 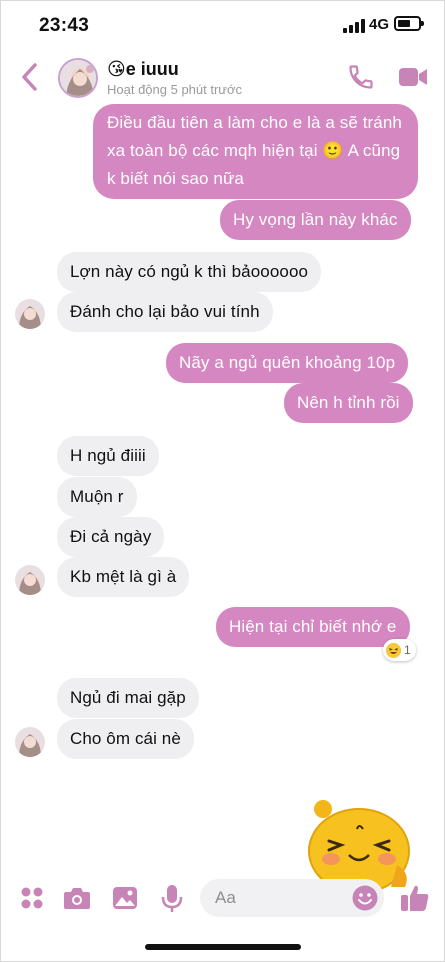 What do you see at coordinates (223, 947) in the screenshot?
I see `home-indicator` at bounding box center [223, 947].